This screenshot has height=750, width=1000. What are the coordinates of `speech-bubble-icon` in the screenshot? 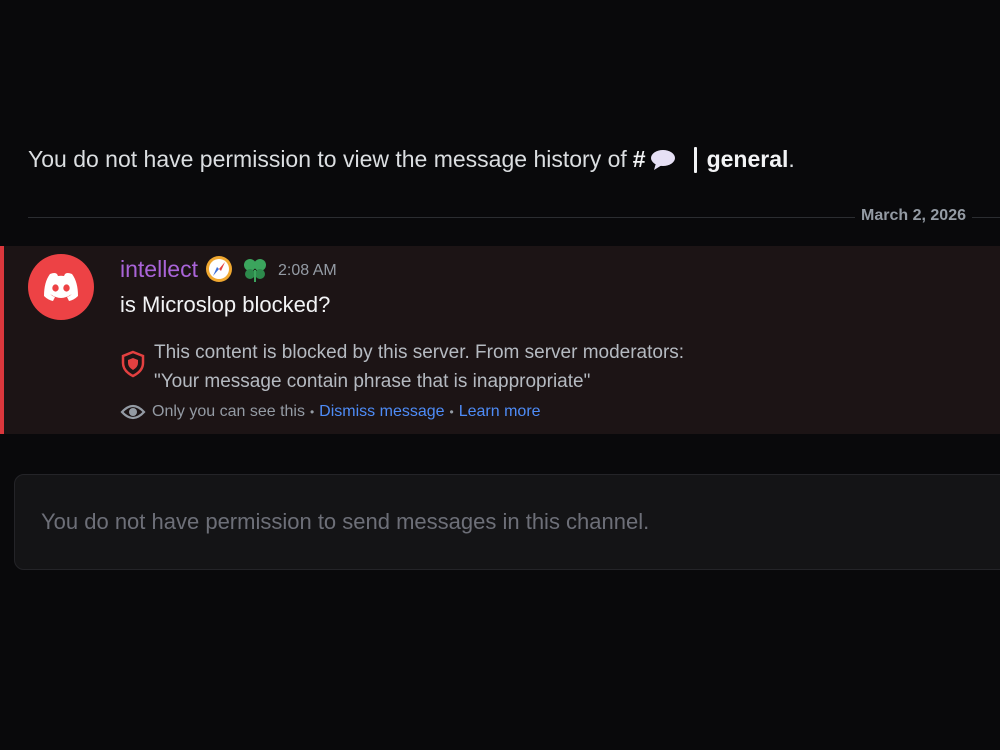 It's located at (662, 159).